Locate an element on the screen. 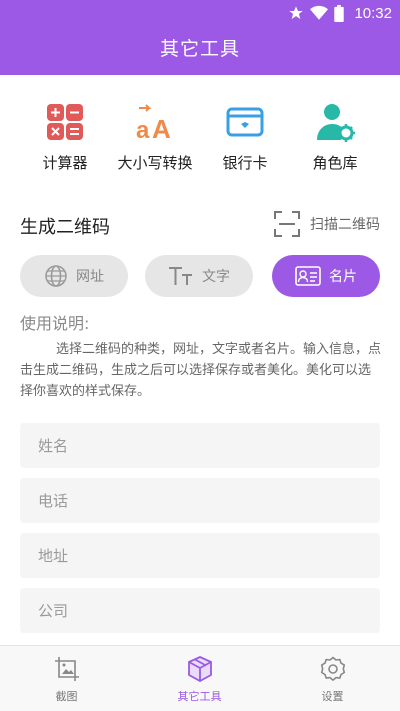 This screenshot has width=400, height=711. nav-label: 其它工具 is located at coordinates (199, 696).